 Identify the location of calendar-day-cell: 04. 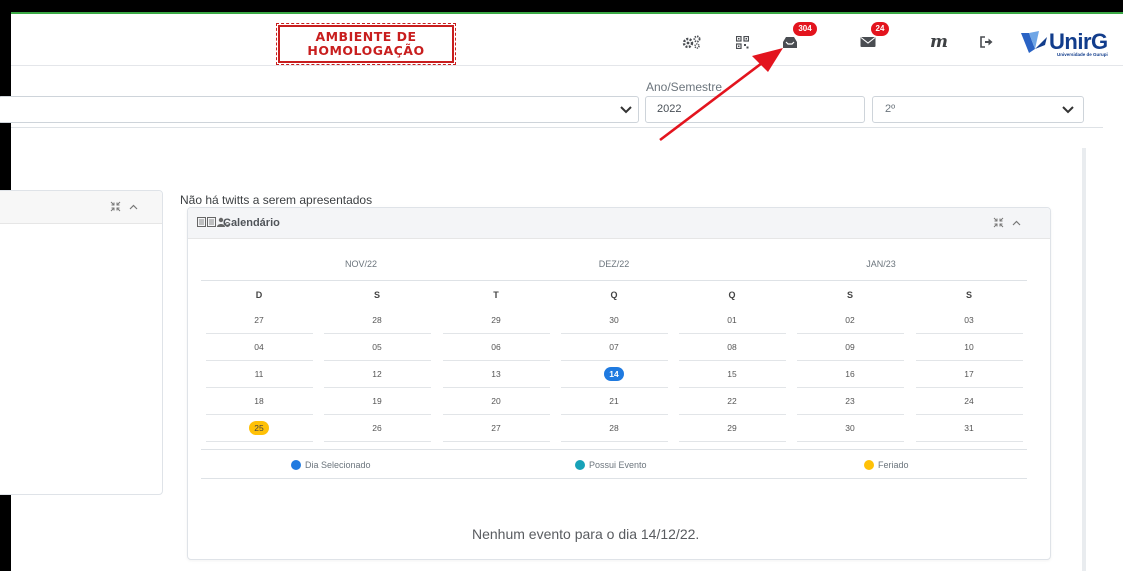
(259, 347).